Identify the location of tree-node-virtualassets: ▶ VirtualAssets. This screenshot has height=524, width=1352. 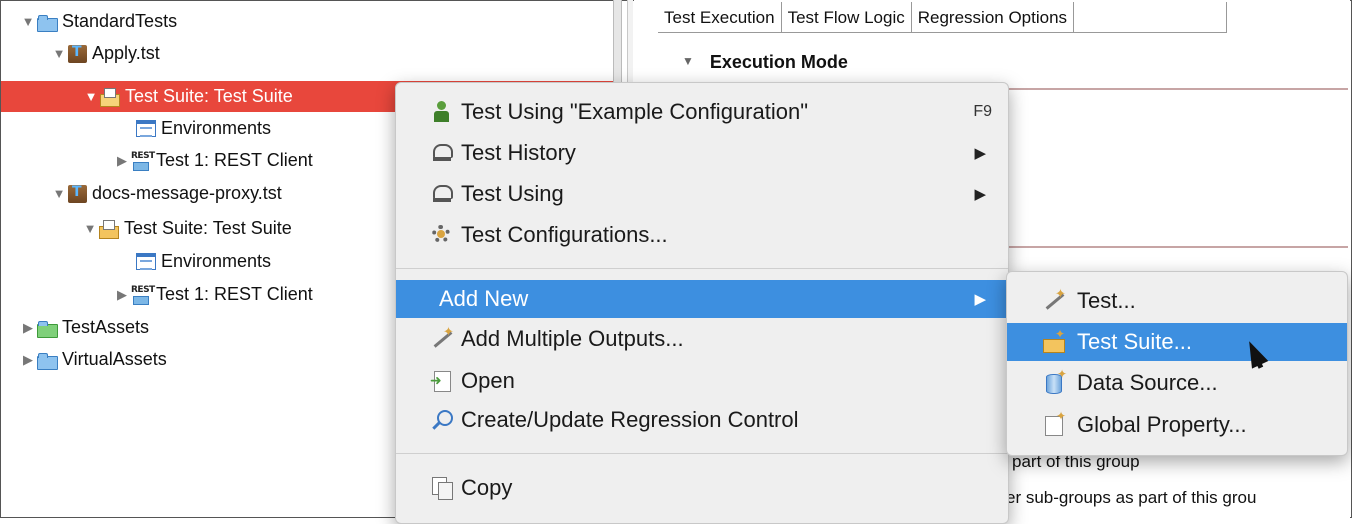
(94, 359).